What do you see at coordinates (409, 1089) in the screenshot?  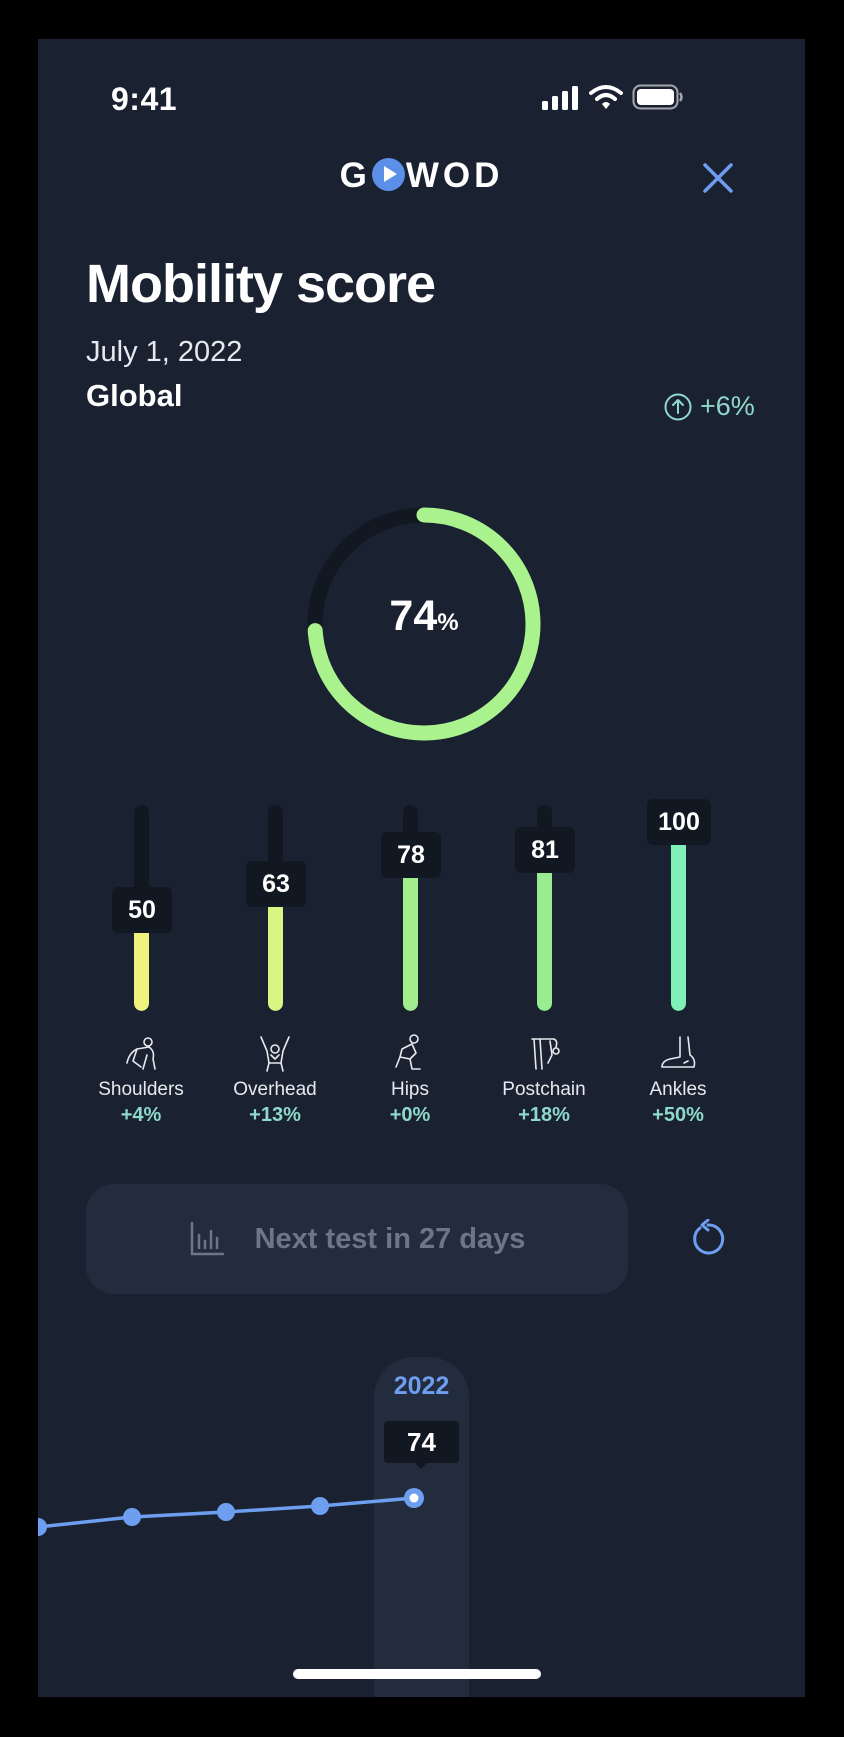 I see `category-label: Hips` at bounding box center [409, 1089].